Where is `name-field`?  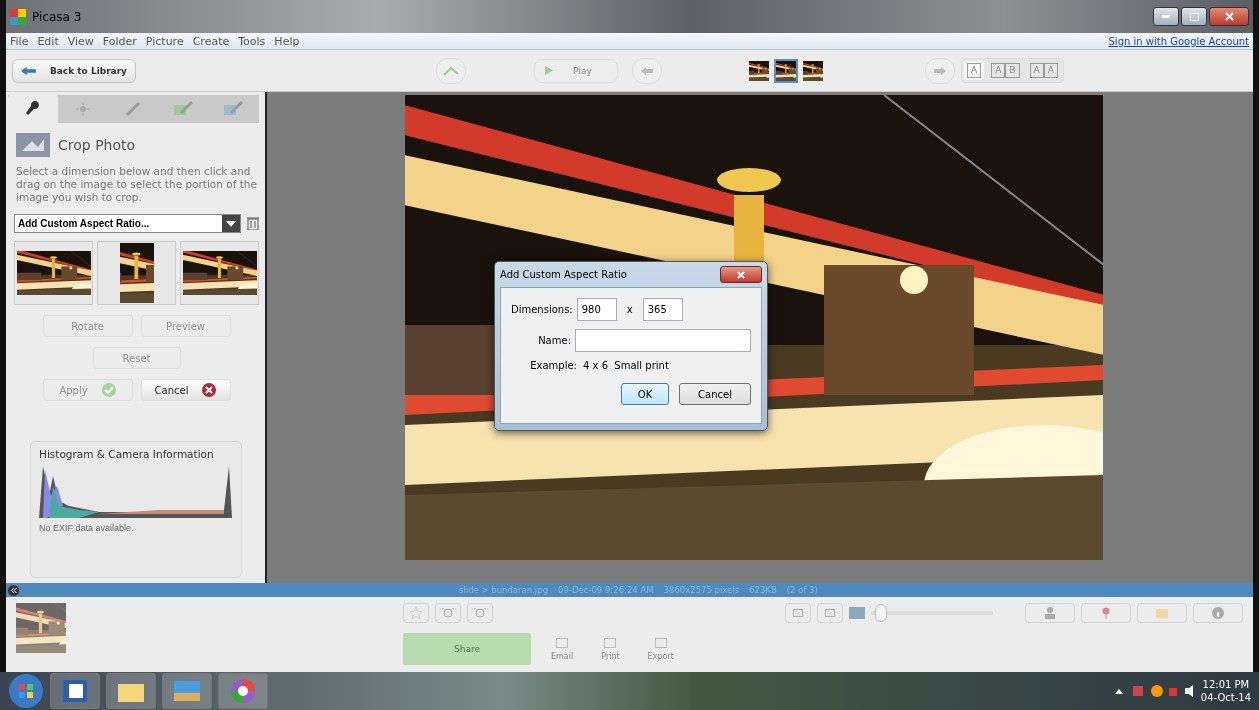
name-field is located at coordinates (663, 340).